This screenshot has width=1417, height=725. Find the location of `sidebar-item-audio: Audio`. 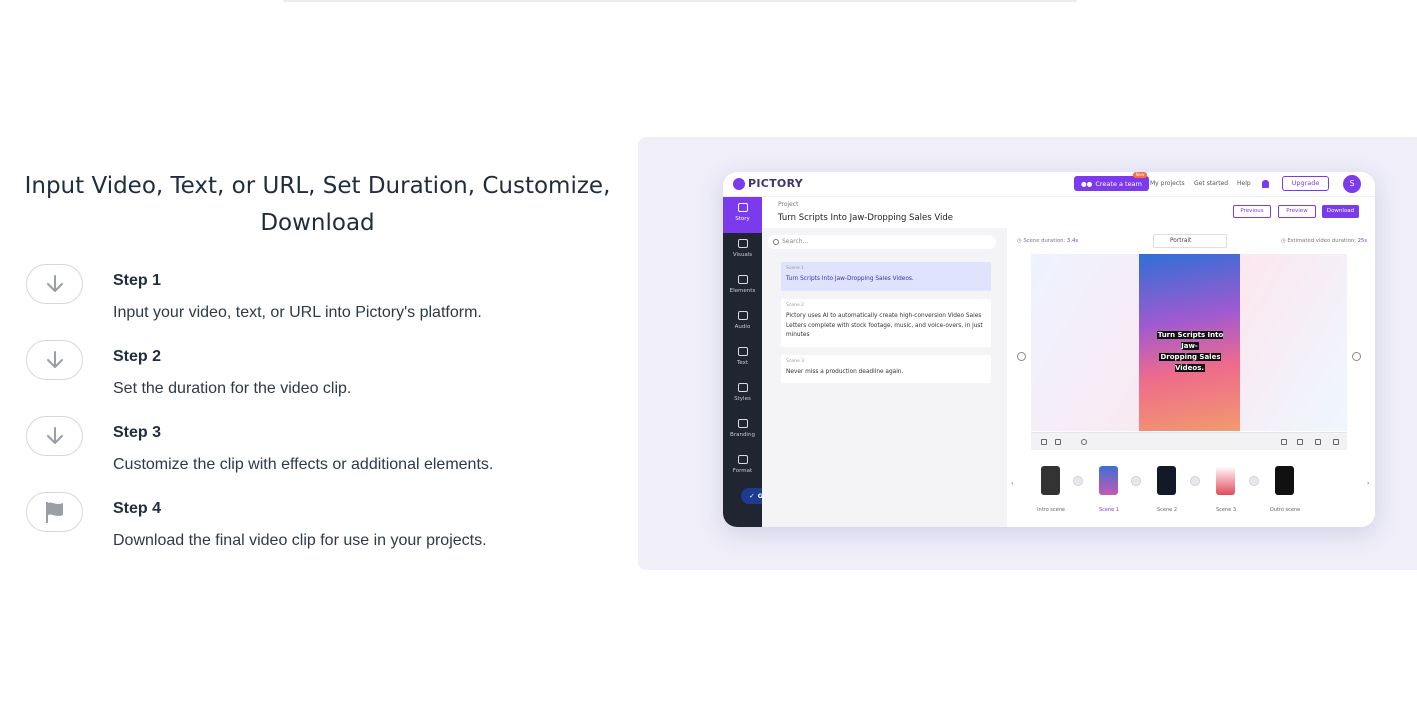

sidebar-item-audio: Audio is located at coordinates (742, 323).